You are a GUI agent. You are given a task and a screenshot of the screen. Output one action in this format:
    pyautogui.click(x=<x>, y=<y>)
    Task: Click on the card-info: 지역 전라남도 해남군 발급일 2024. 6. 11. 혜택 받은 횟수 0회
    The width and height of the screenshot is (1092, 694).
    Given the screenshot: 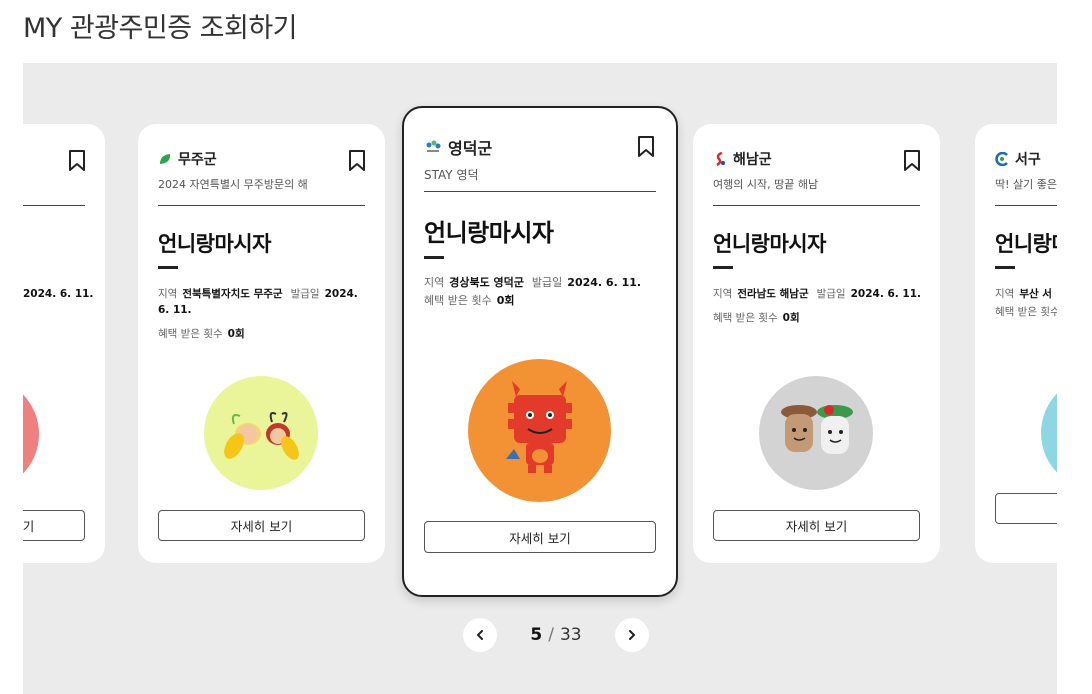 What is the action you would take?
    pyautogui.click(x=818, y=306)
    